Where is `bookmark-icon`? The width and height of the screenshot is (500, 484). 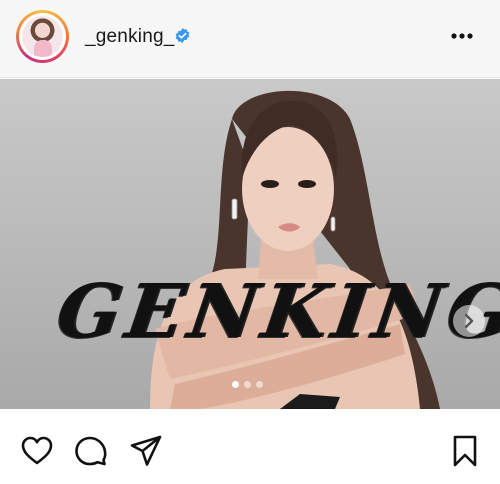
bookmark-icon is located at coordinates (465, 451).